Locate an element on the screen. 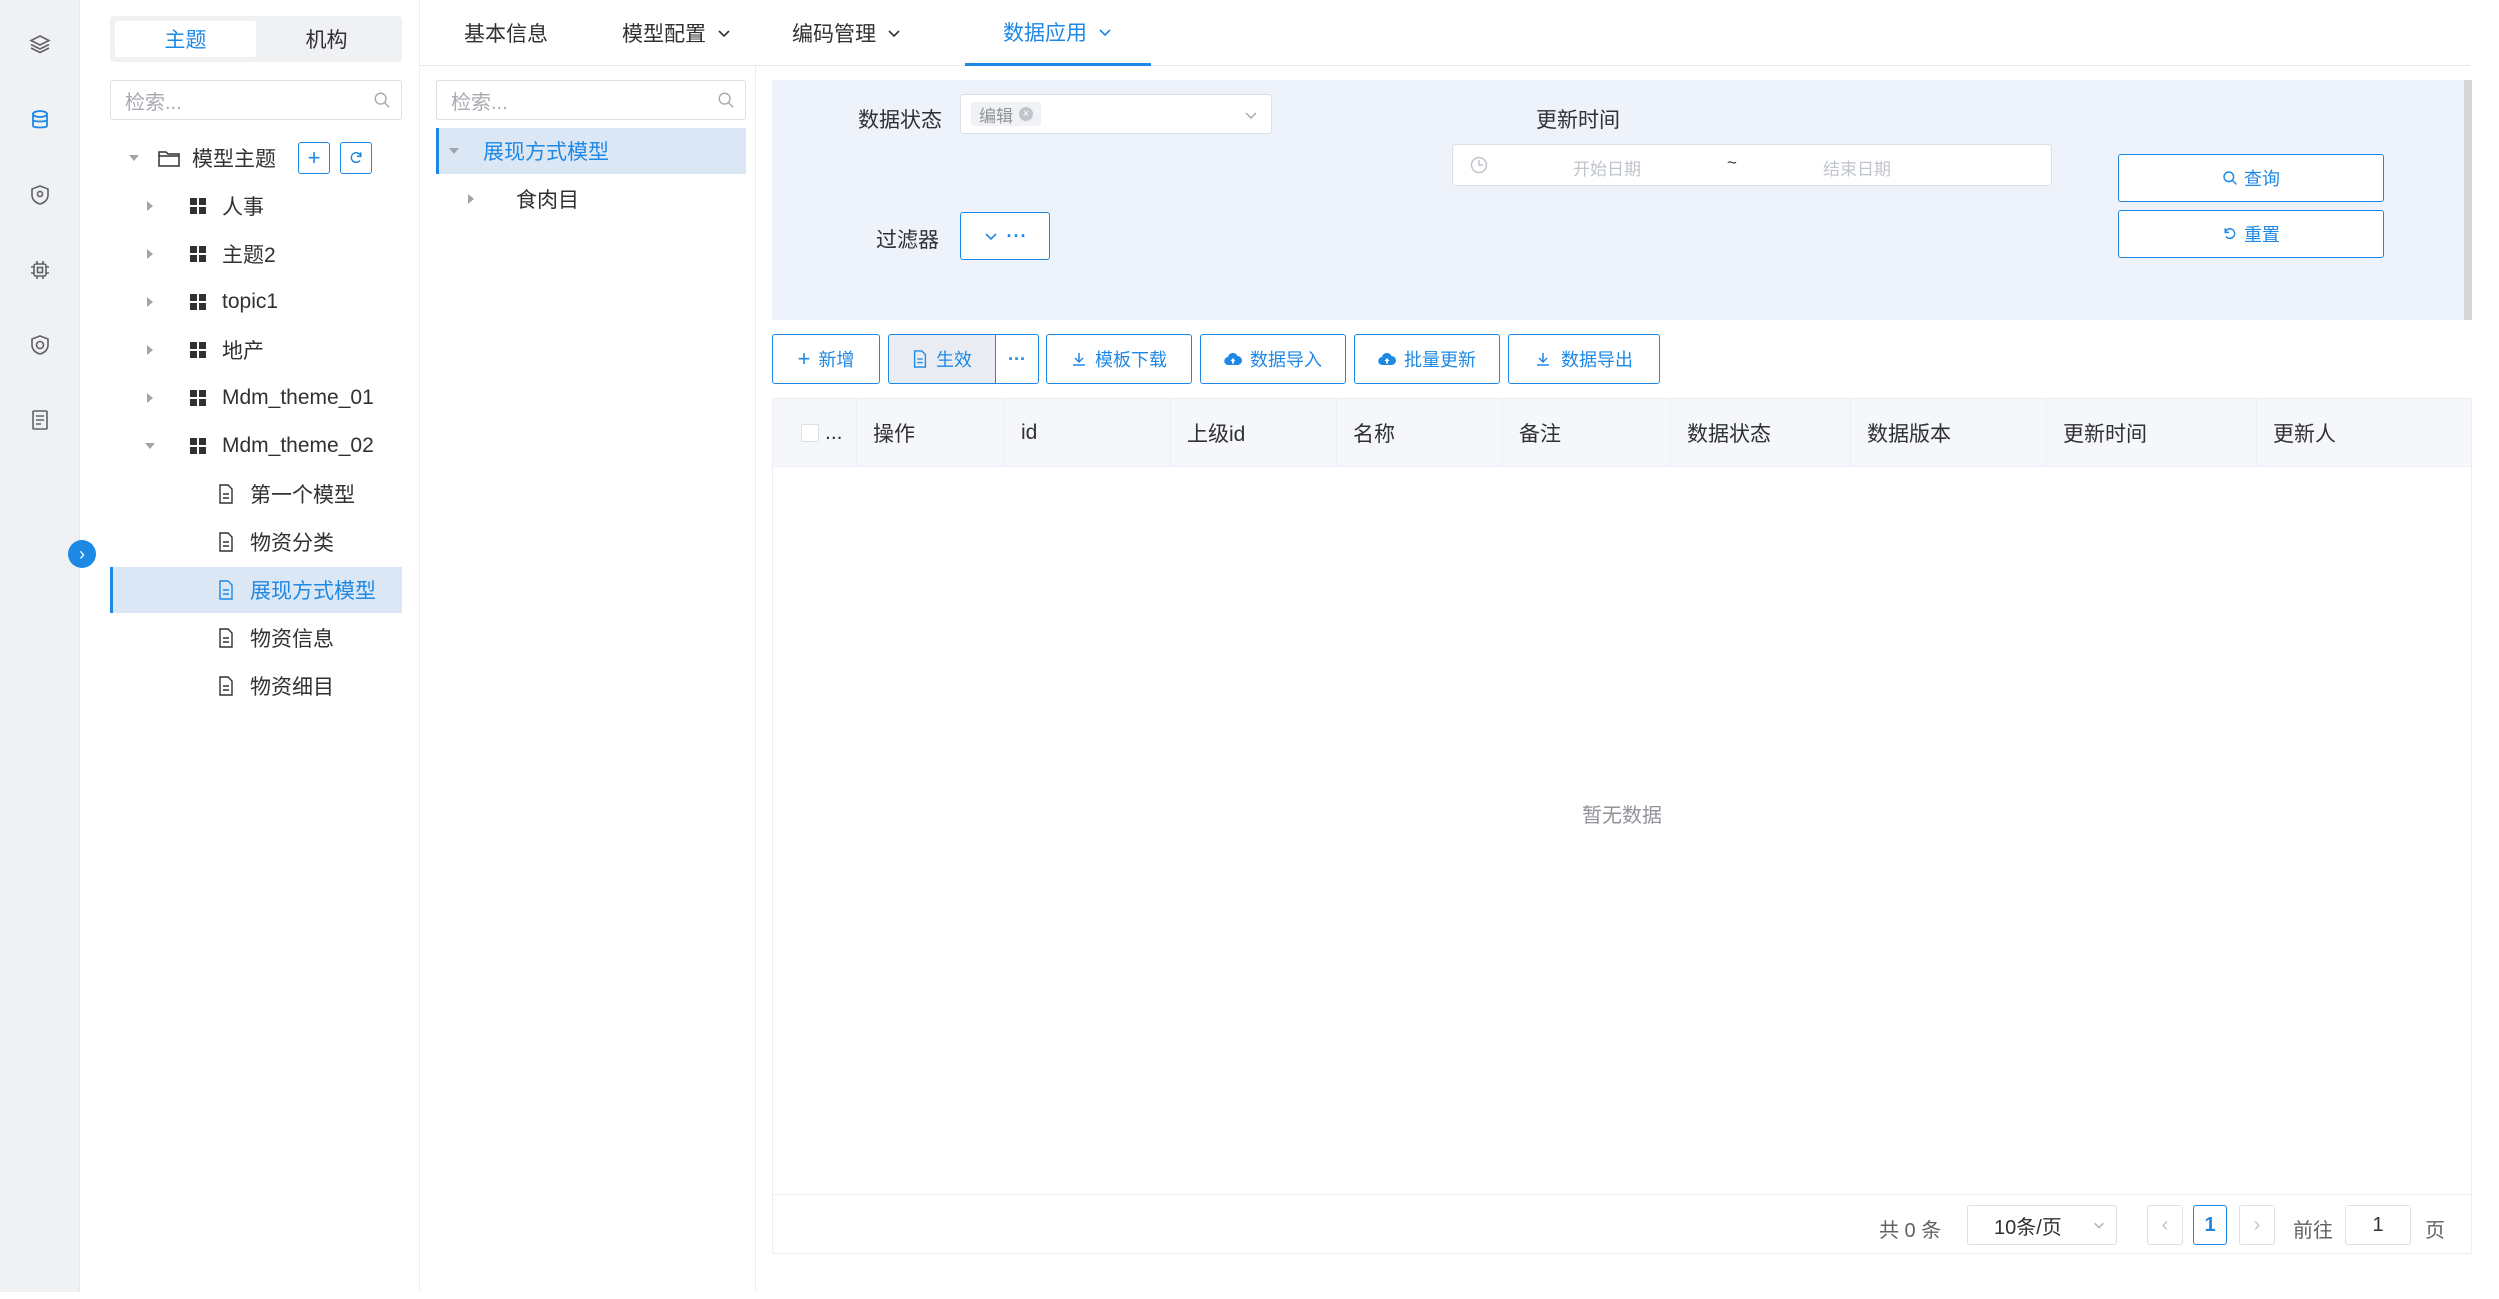 The height and width of the screenshot is (1299, 2499). end-date-placeholder: 结束日期 is located at coordinates (1857, 167).